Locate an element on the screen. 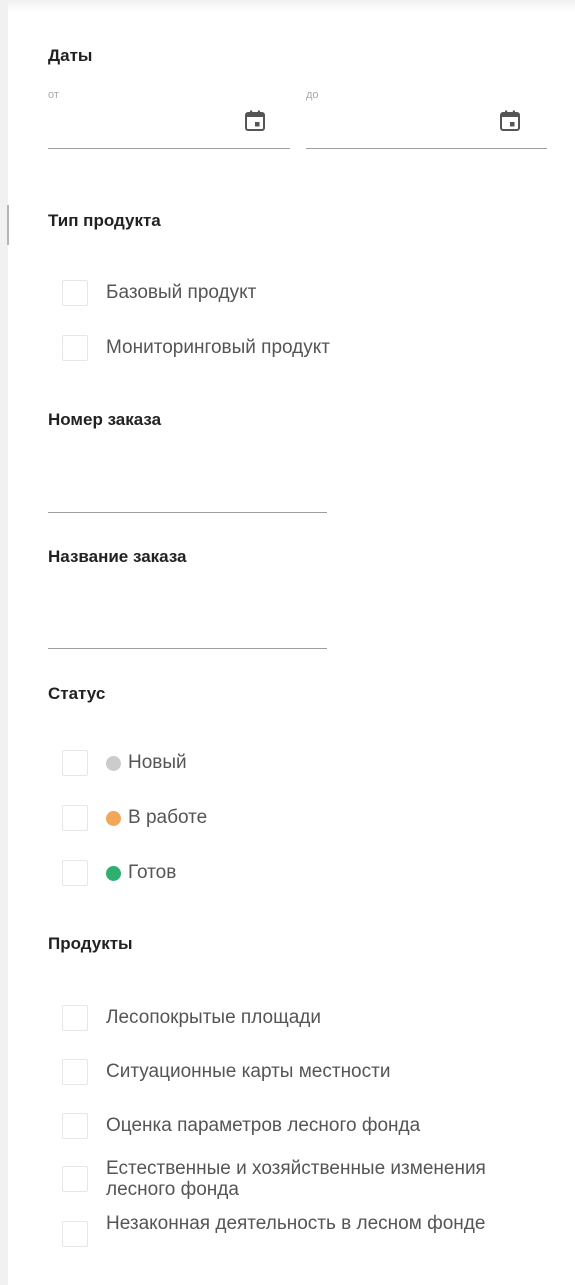  product-label: Лесопокрытые площади is located at coordinates (213, 1017).